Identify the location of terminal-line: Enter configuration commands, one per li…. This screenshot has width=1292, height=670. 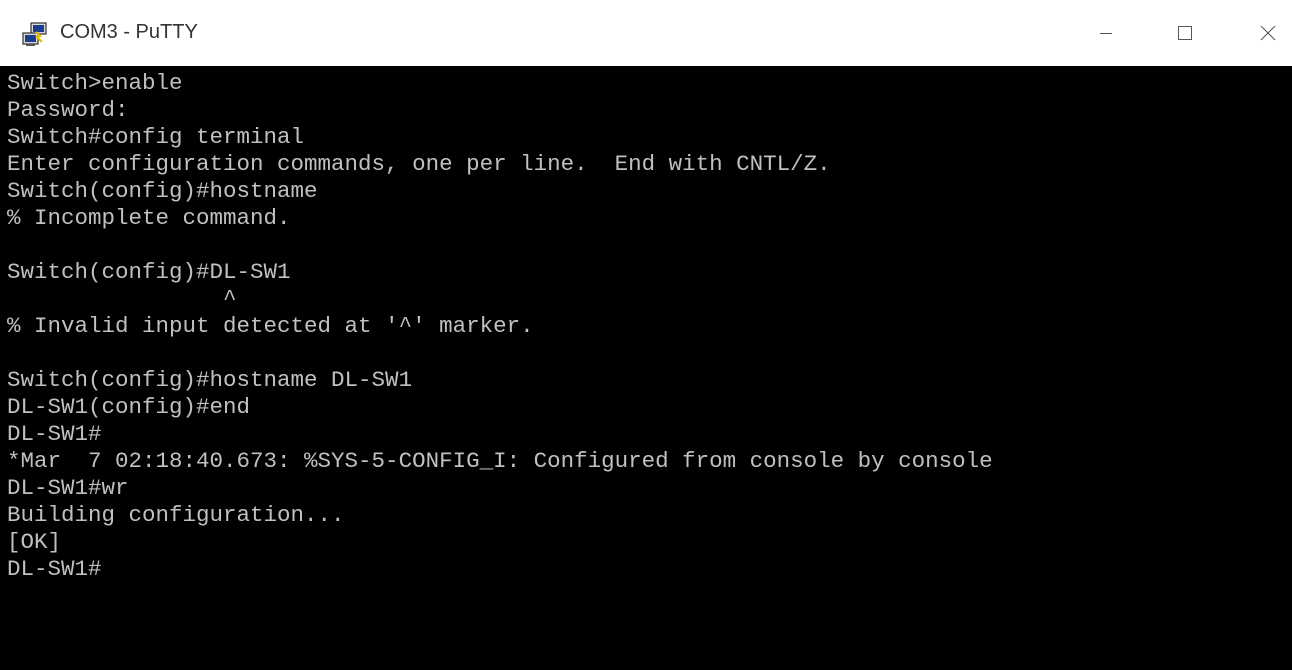
(419, 164).